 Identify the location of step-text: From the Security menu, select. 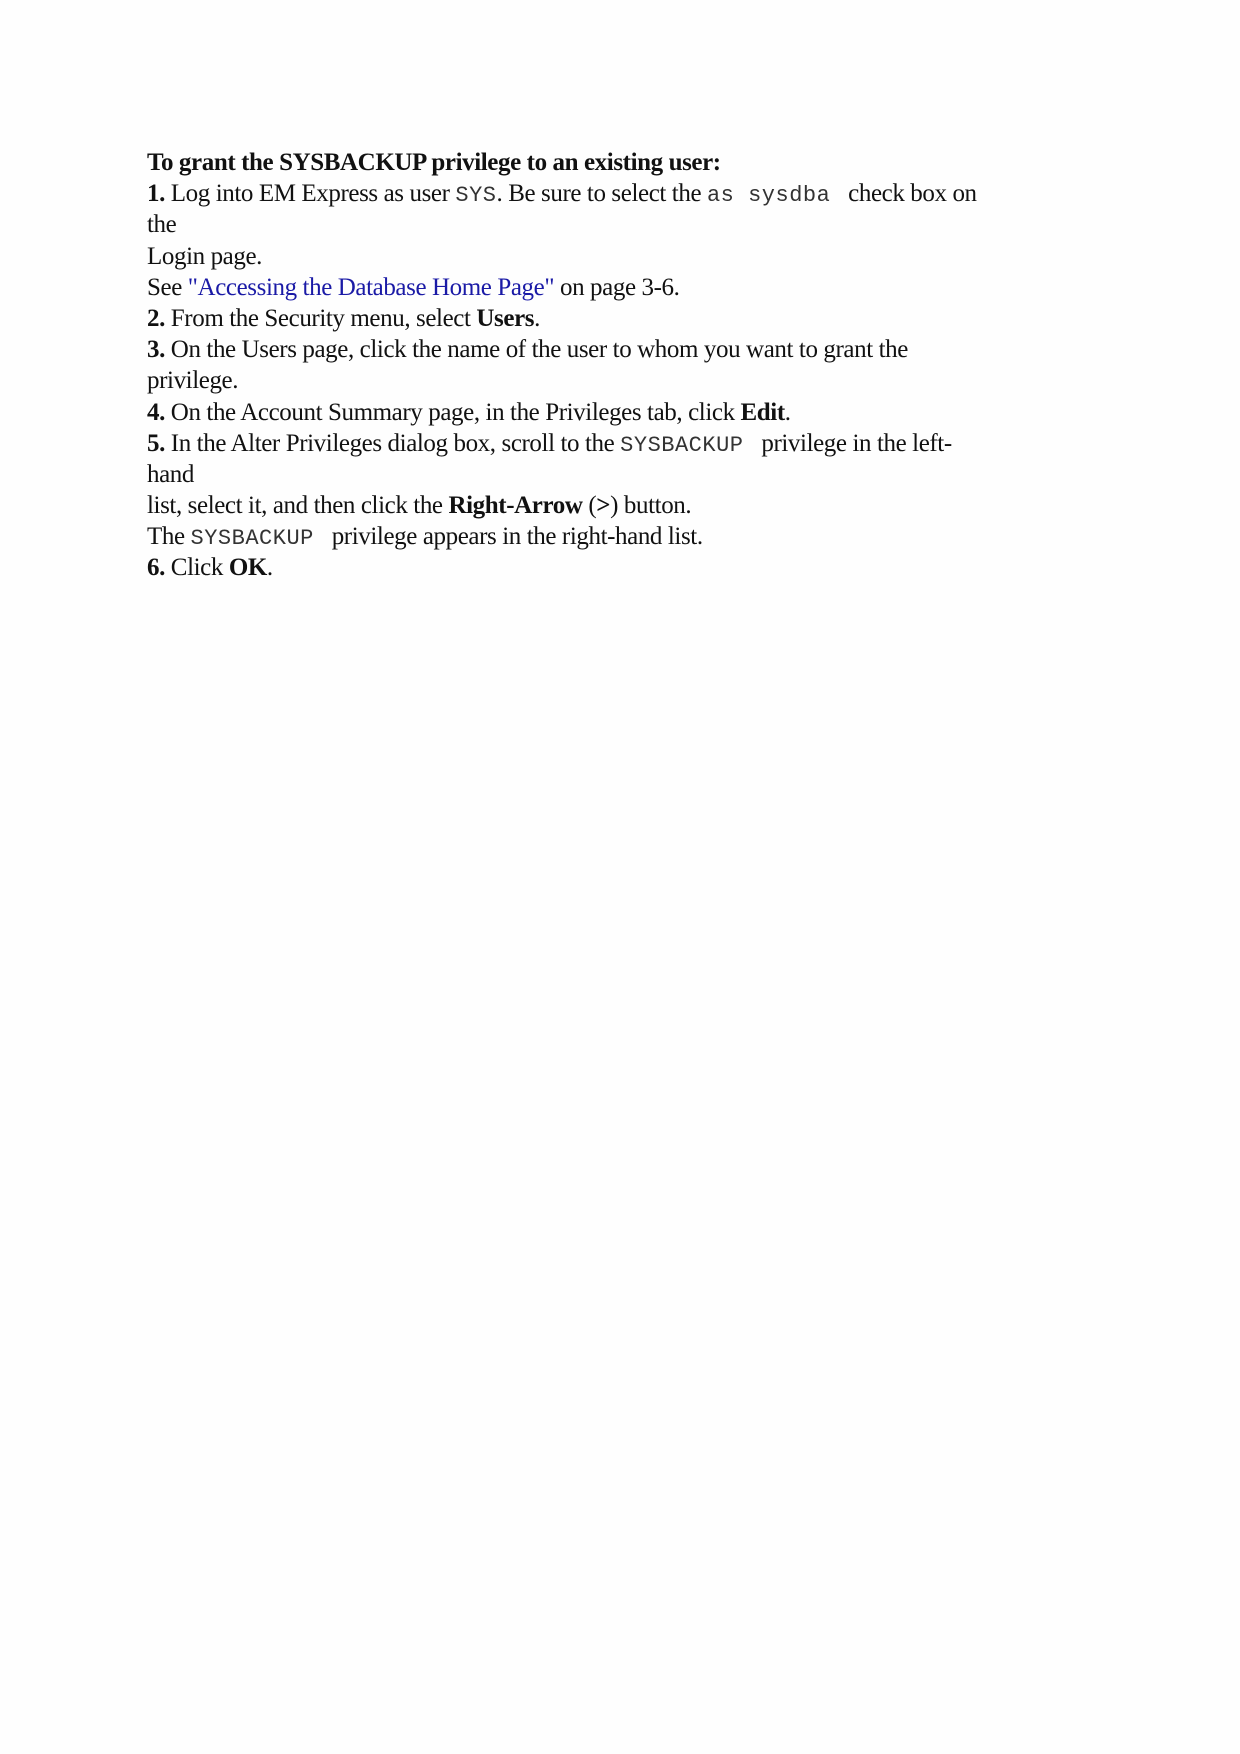
(320, 318).